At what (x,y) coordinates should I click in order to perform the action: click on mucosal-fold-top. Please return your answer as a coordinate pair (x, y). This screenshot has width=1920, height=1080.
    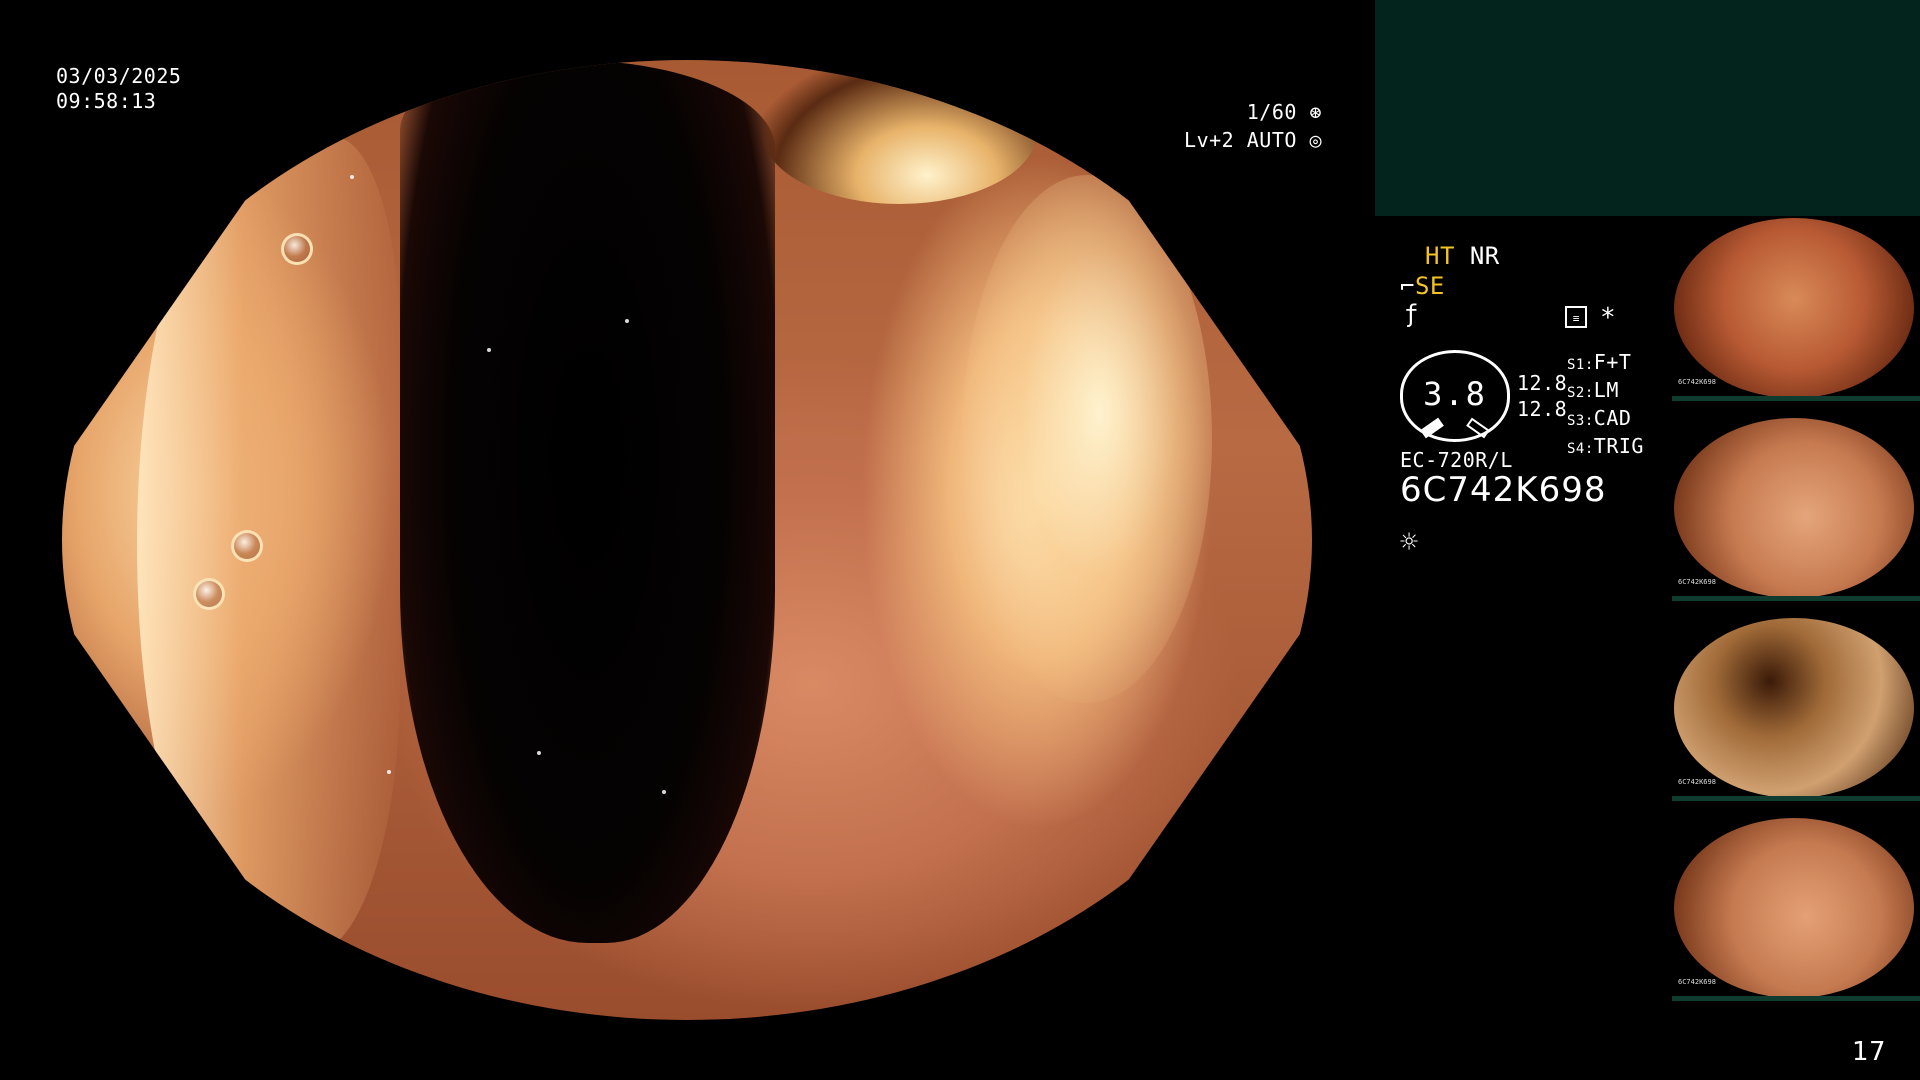
    Looking at the image, I should click on (899, 132).